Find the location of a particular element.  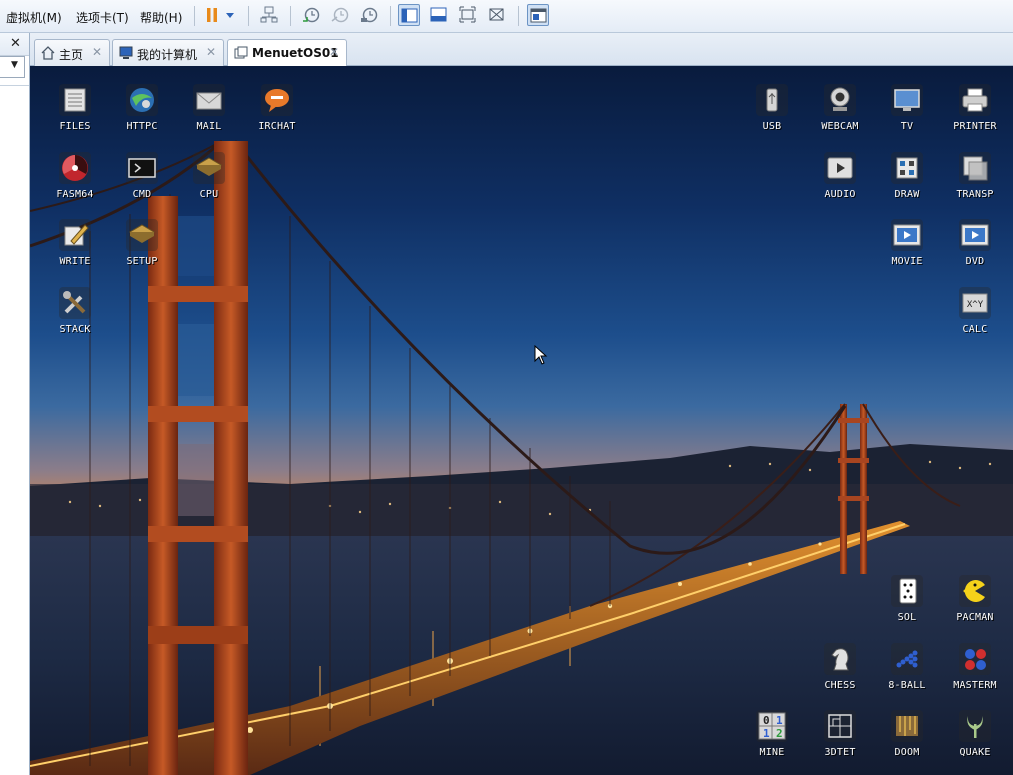

desktop-icon-files: FILES is located at coordinates (75, 111).